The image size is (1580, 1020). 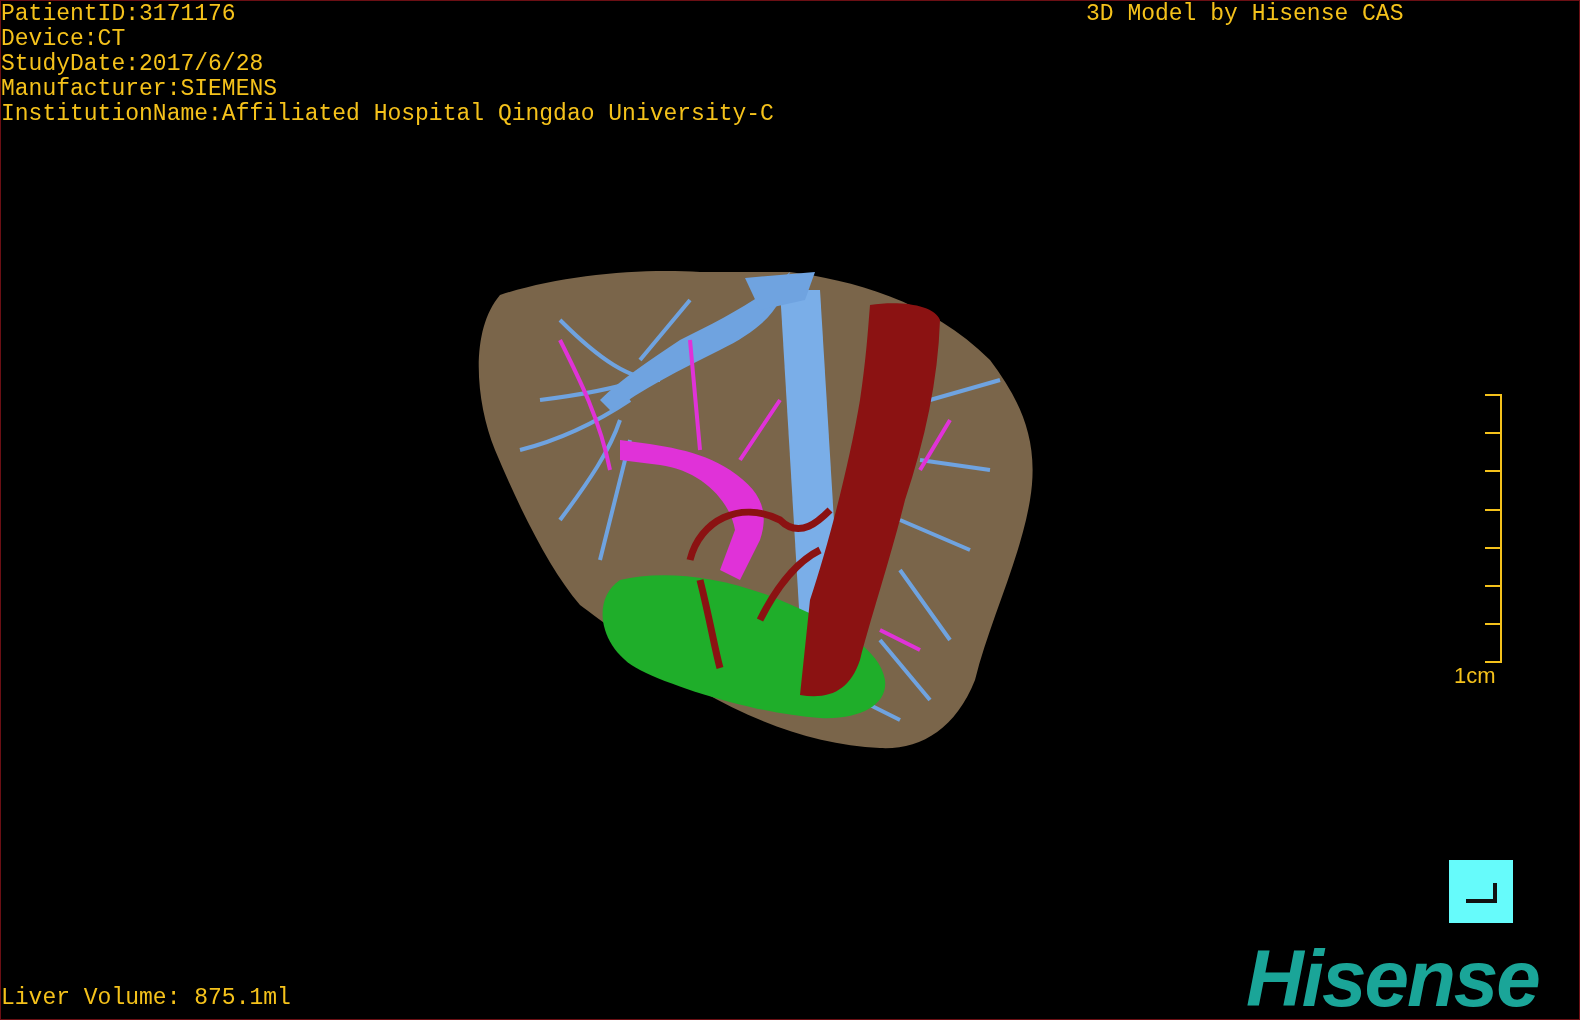 I want to click on info-line: InstitutionName:Affiliated Hospital Qingdao University-C, so click(x=387, y=114).